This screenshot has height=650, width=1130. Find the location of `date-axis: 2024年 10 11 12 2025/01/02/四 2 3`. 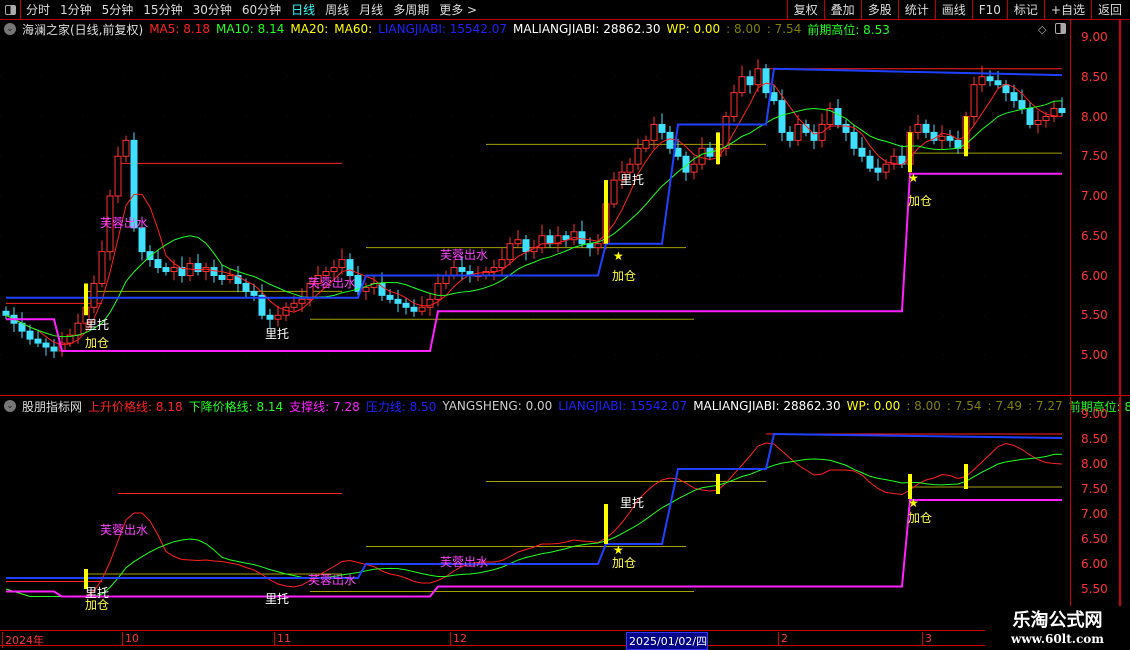

date-axis: 2024年 10 11 12 2025/01/02/四 2 3 is located at coordinates (534, 640).